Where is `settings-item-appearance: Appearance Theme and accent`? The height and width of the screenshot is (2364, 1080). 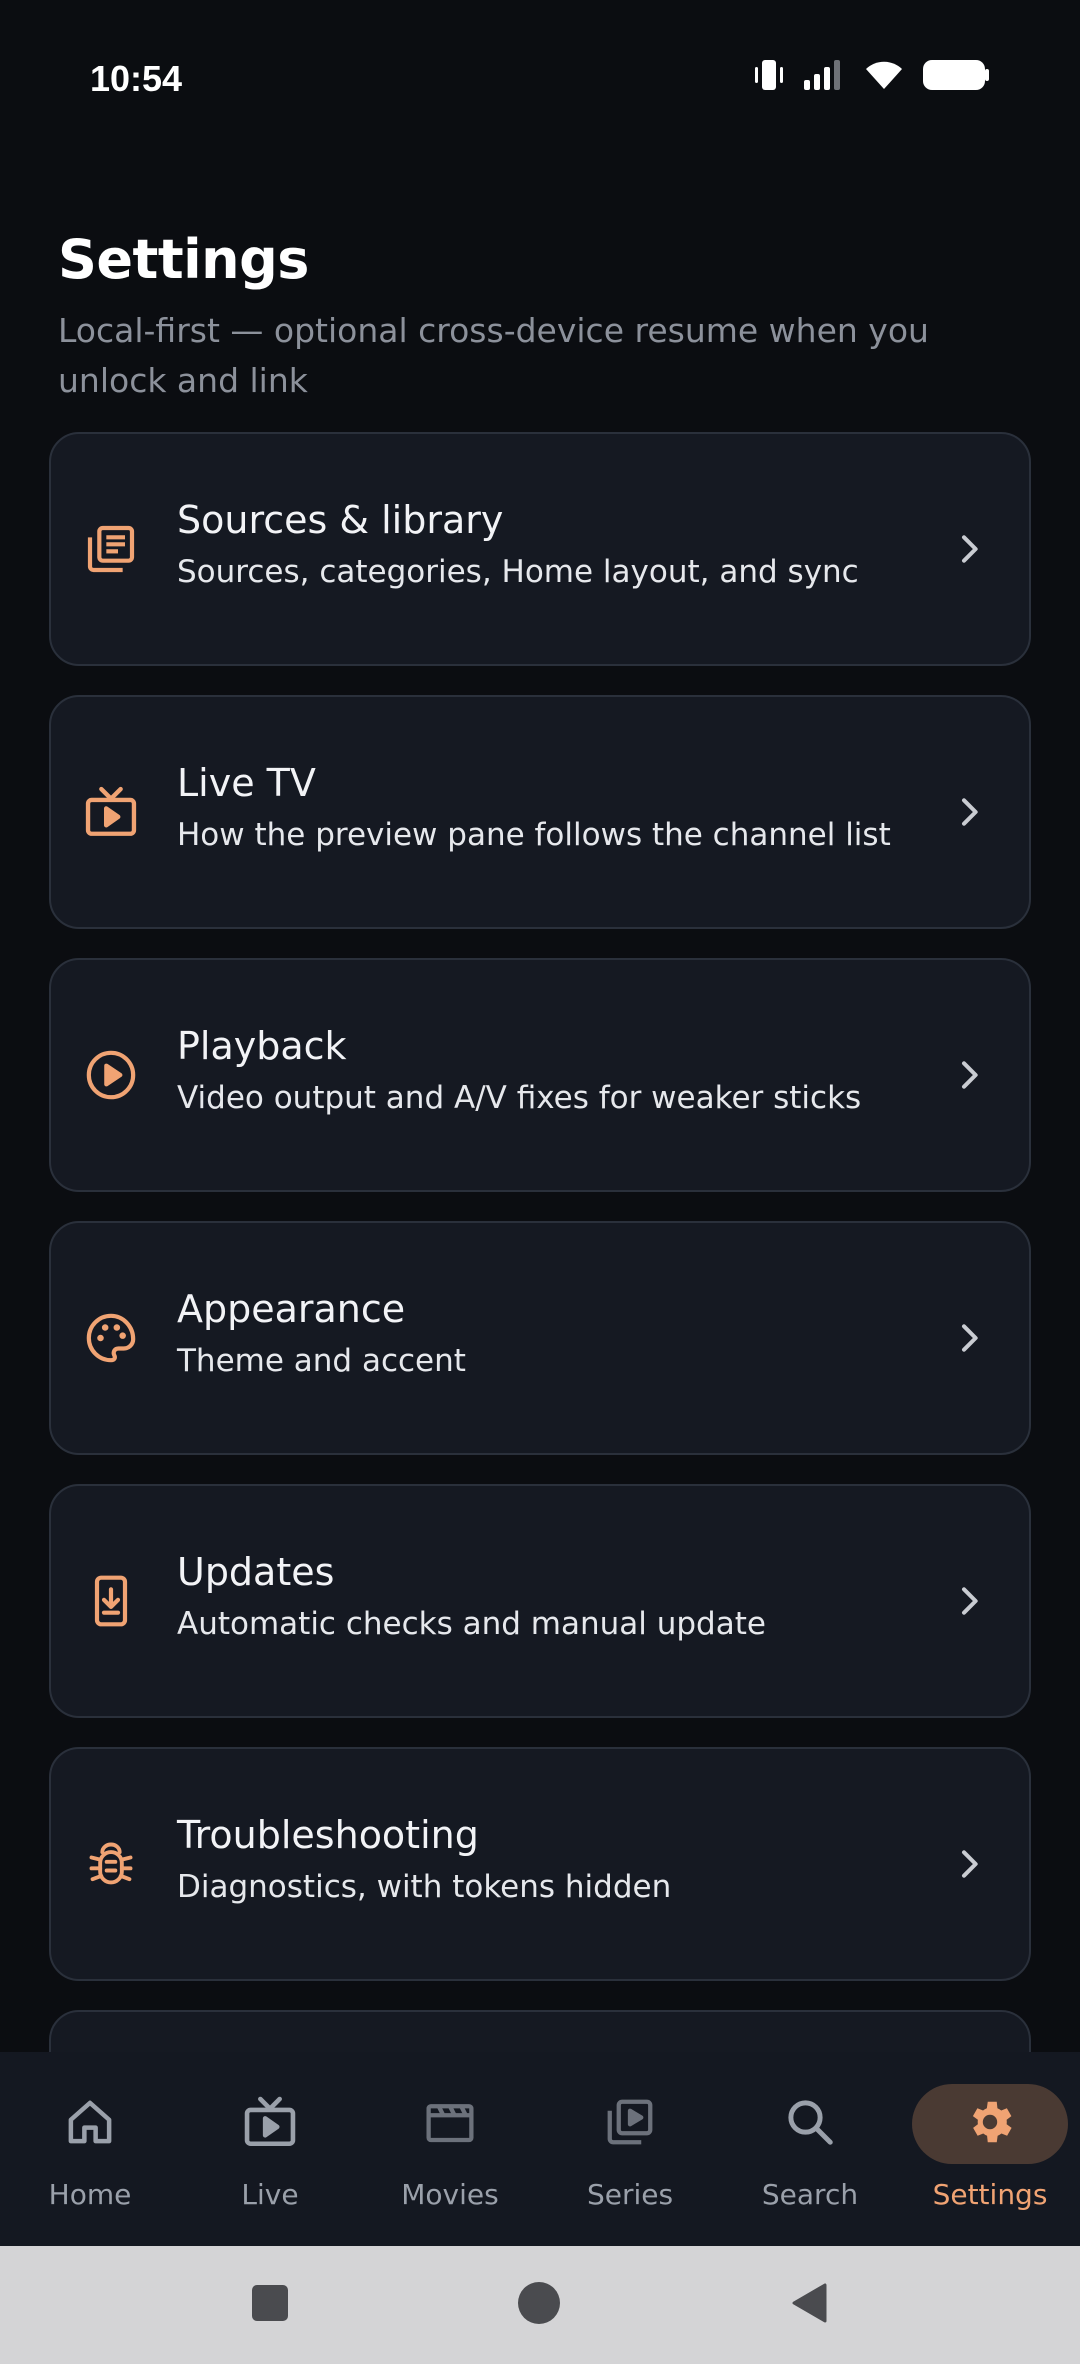
settings-item-appearance: Appearance Theme and accent is located at coordinates (540, 1338).